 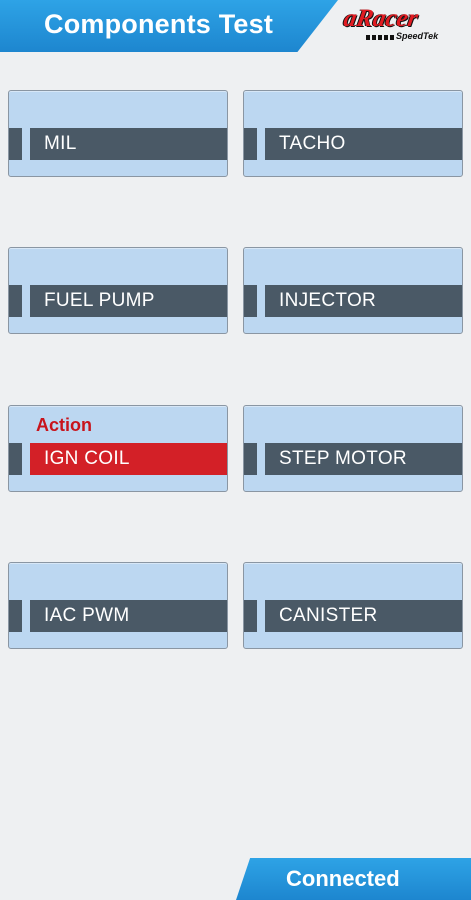 I want to click on tile-label: IGN COIL, so click(x=87, y=458).